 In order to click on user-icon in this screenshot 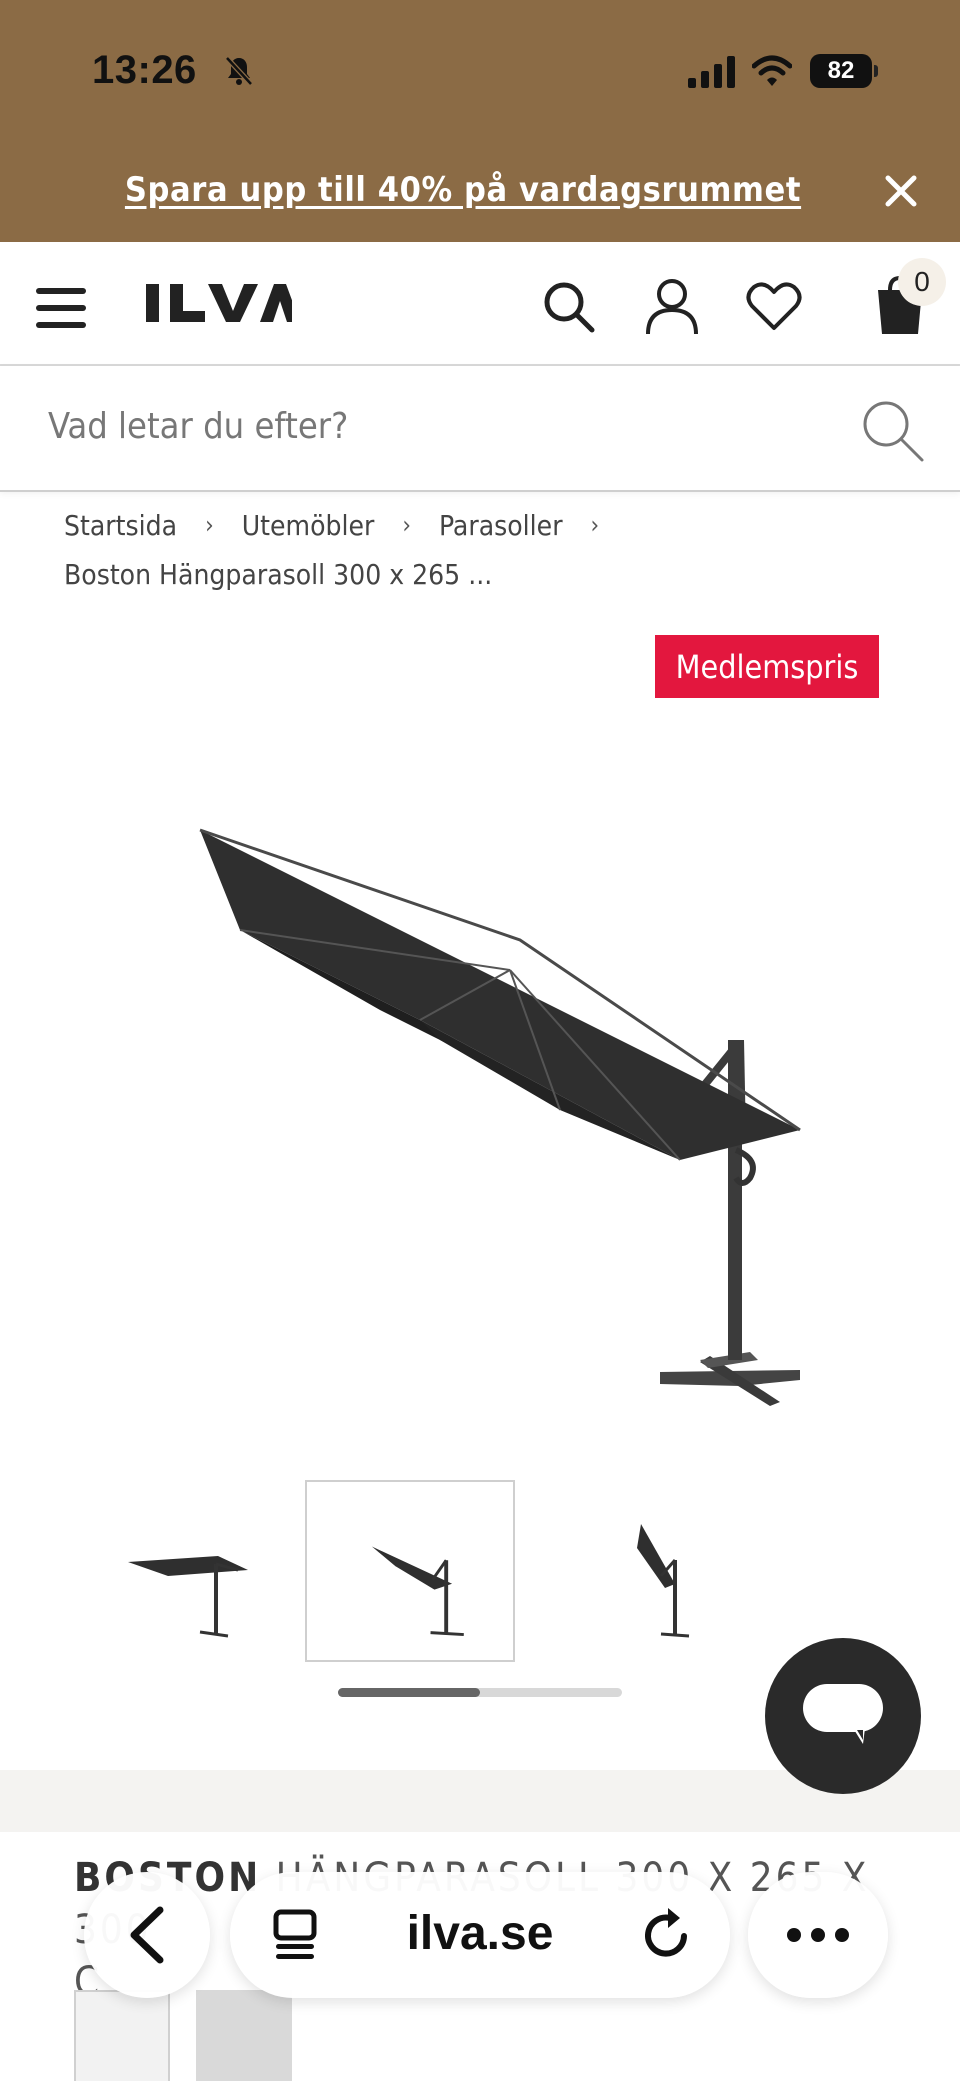, I will do `click(672, 306)`.